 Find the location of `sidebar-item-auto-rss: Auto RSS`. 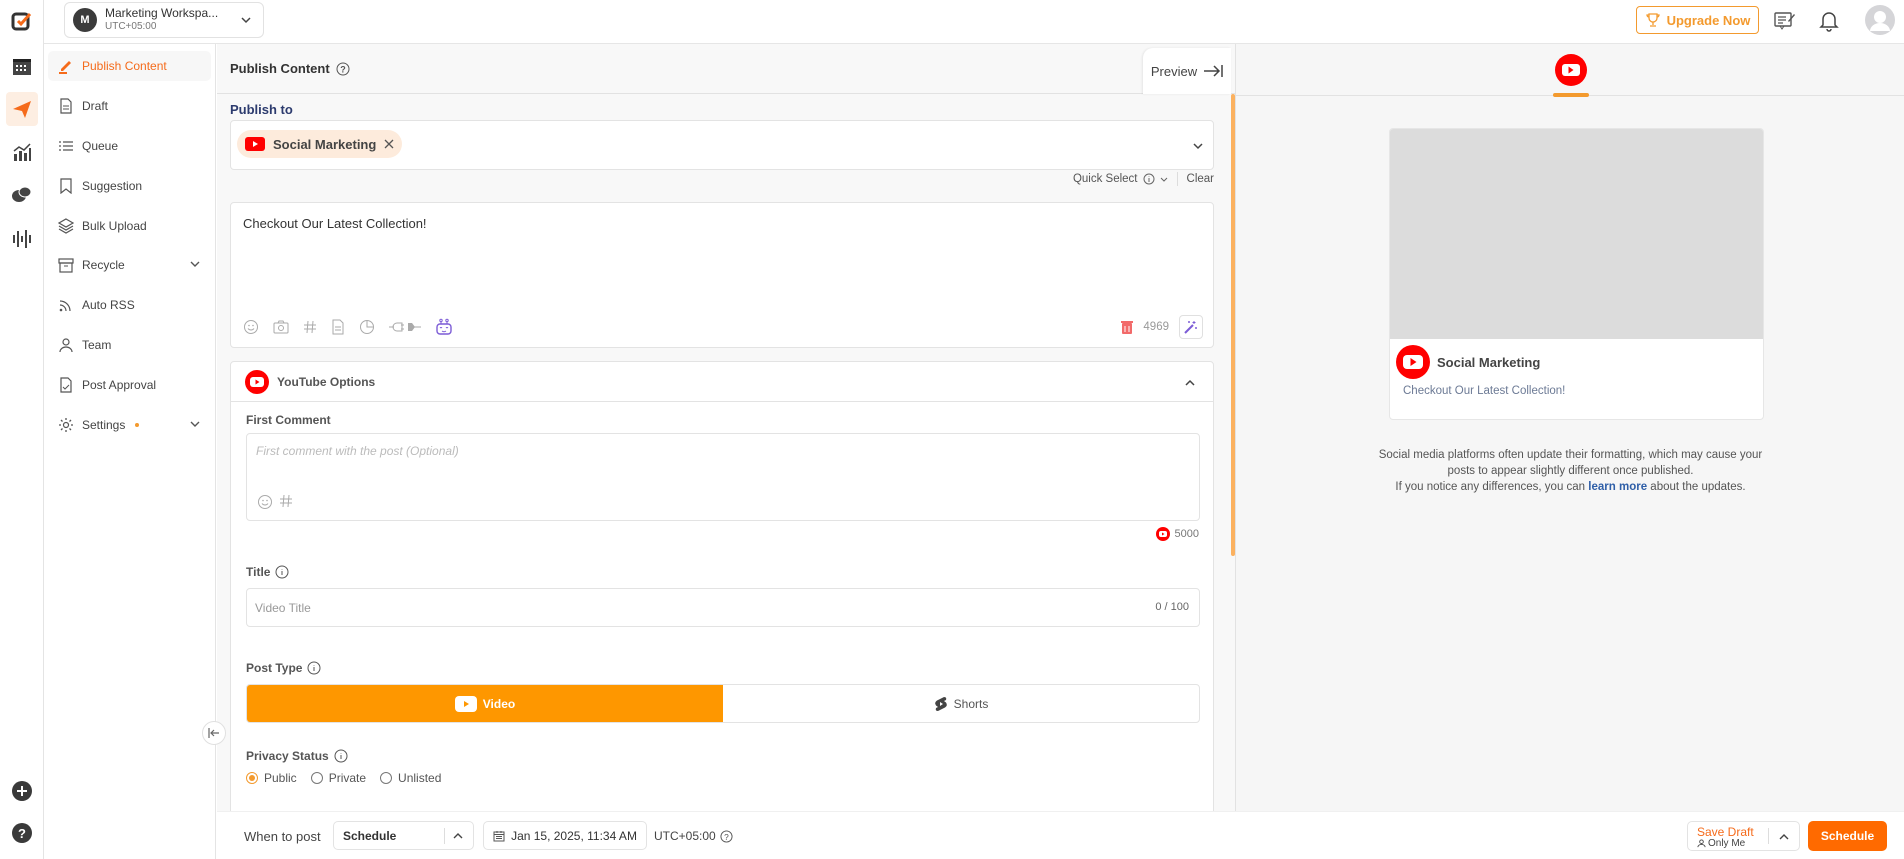

sidebar-item-auto-rss: Auto RSS is located at coordinates (129, 305).